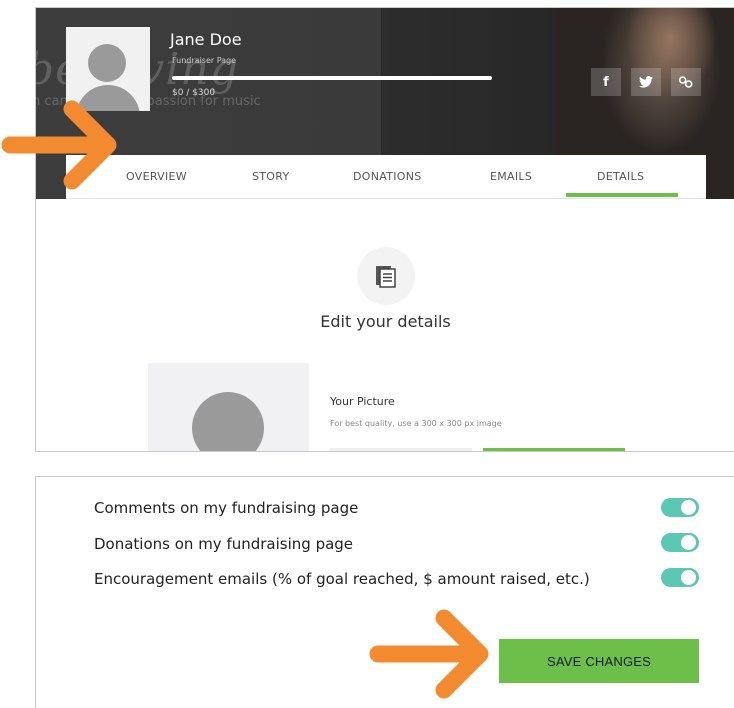  I want to click on setting-donations-label: Donations on my fundraising page, so click(224, 544).